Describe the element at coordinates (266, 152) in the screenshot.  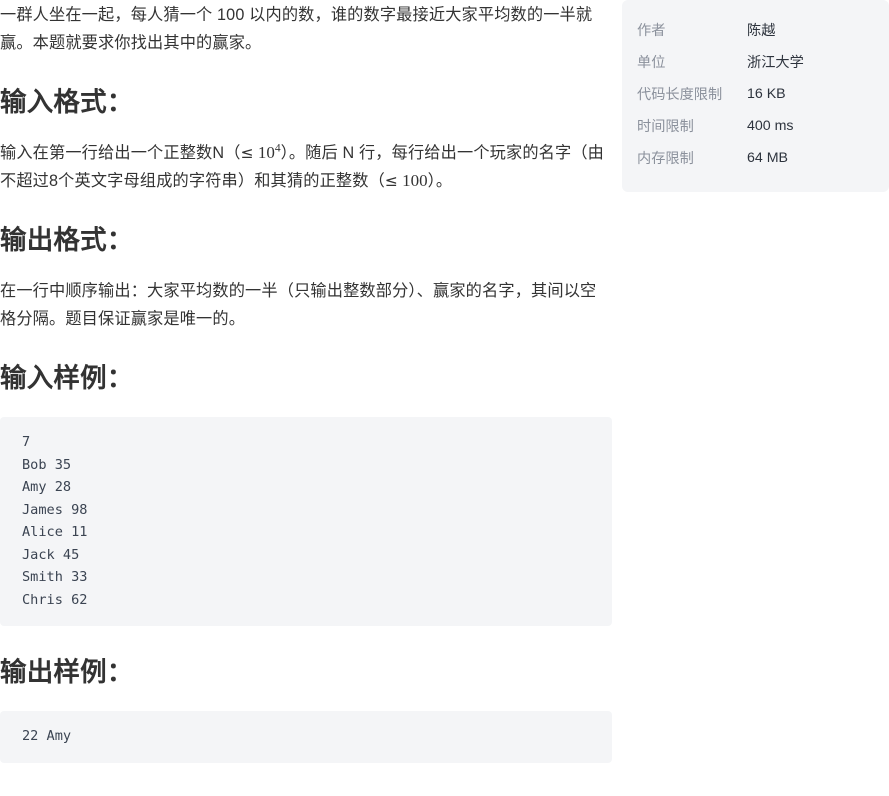
I see `math-base: 10` at that location.